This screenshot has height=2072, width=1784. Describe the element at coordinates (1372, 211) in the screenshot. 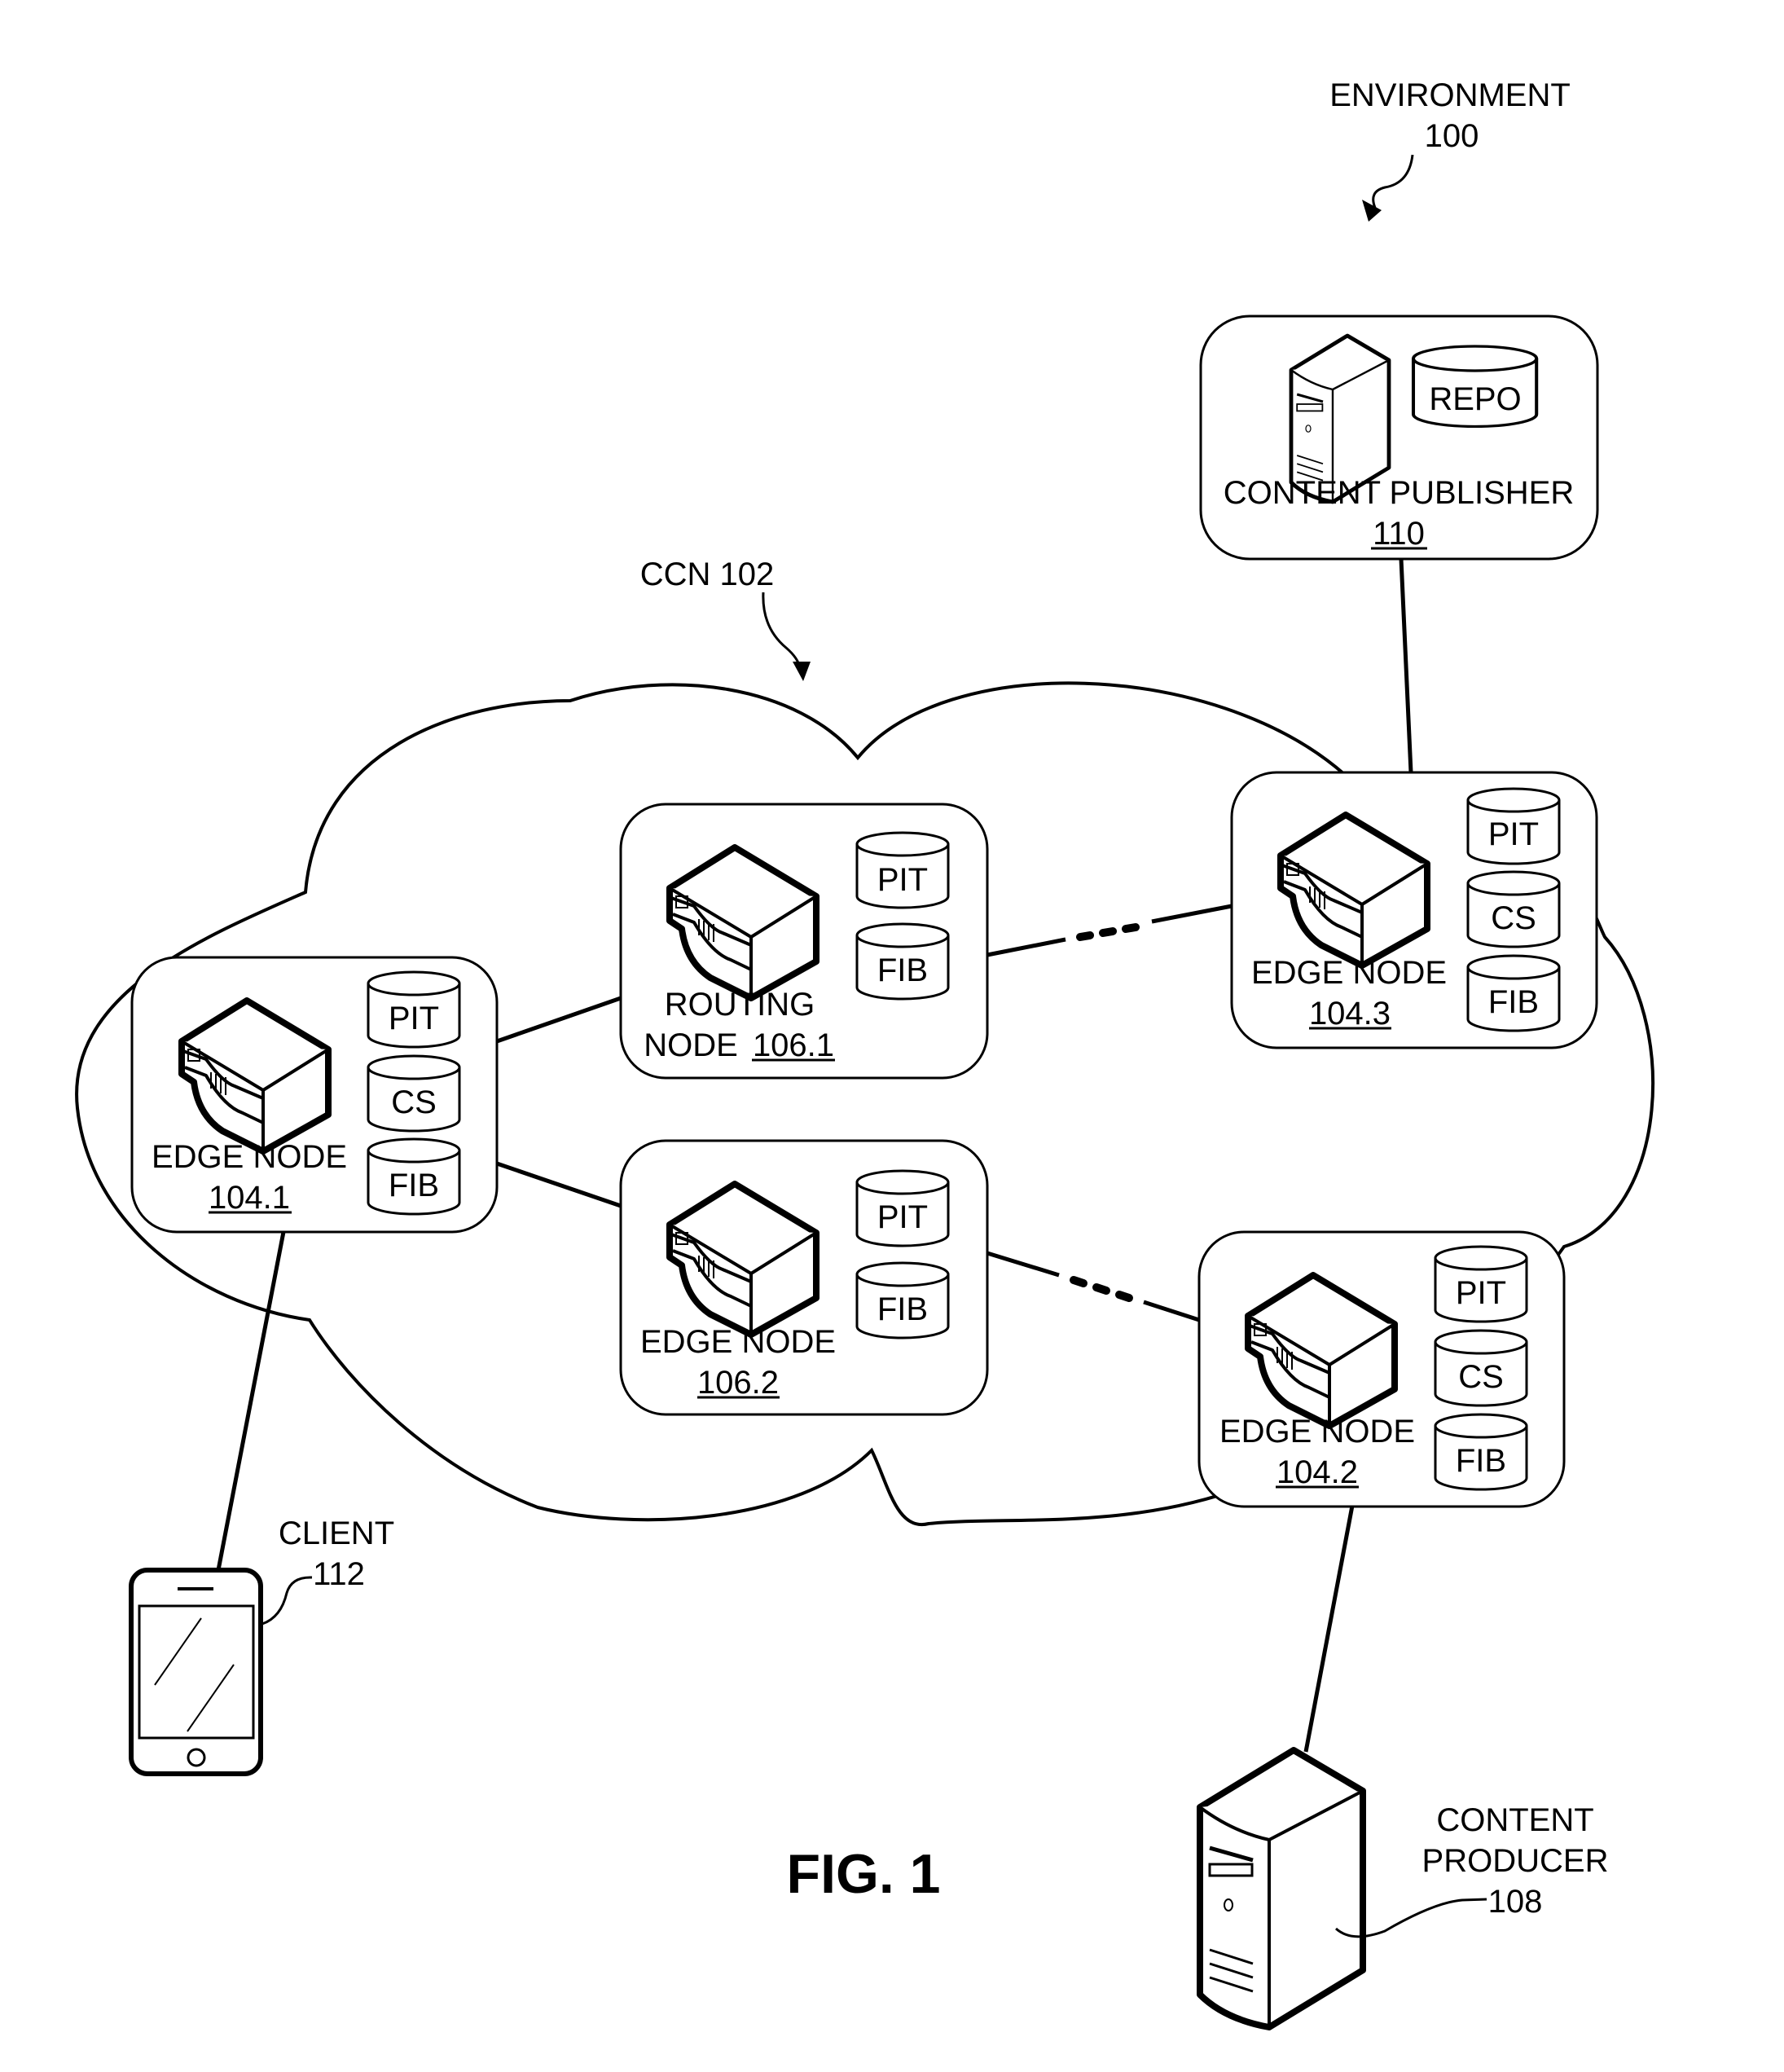

I see `environment-arrowhead` at that location.